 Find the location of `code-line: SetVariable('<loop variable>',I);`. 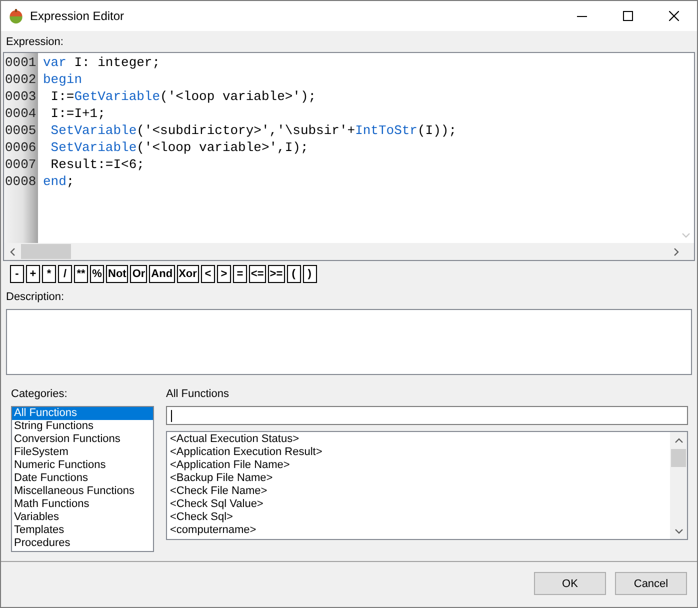

code-line: SetVariable('<loop variable>',I); is located at coordinates (179, 147).